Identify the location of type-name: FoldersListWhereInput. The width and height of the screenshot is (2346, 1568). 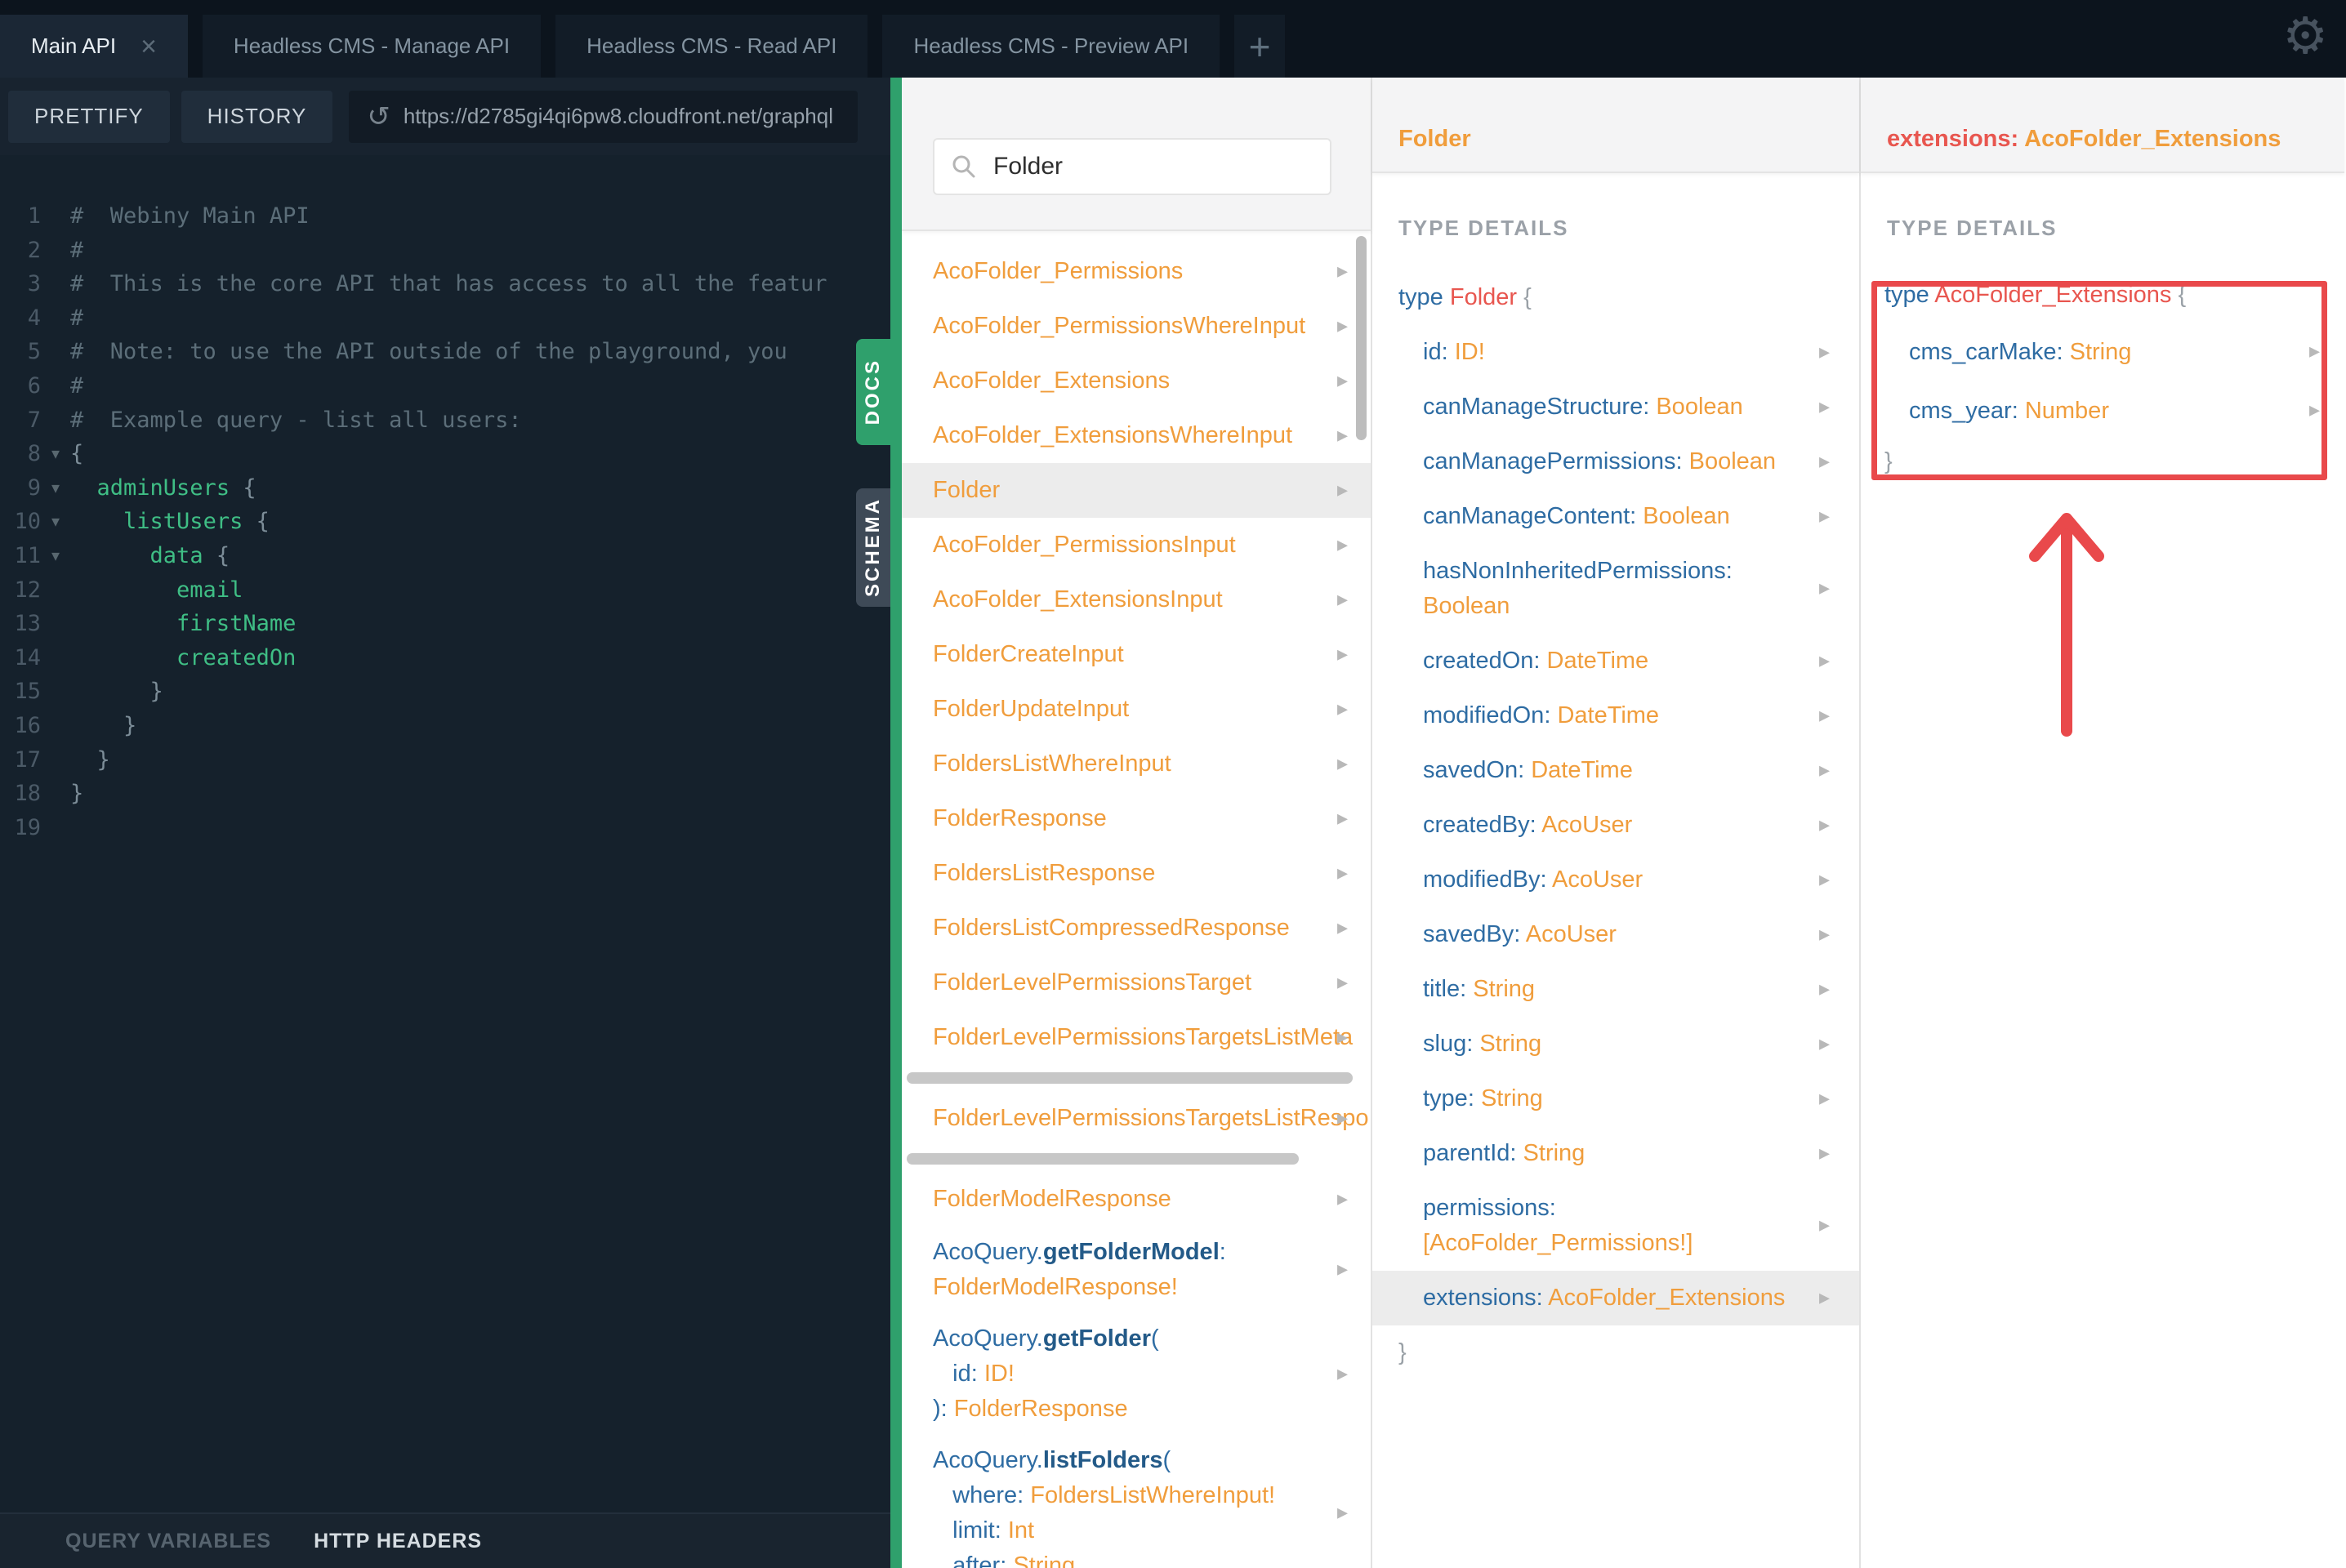
(1052, 764).